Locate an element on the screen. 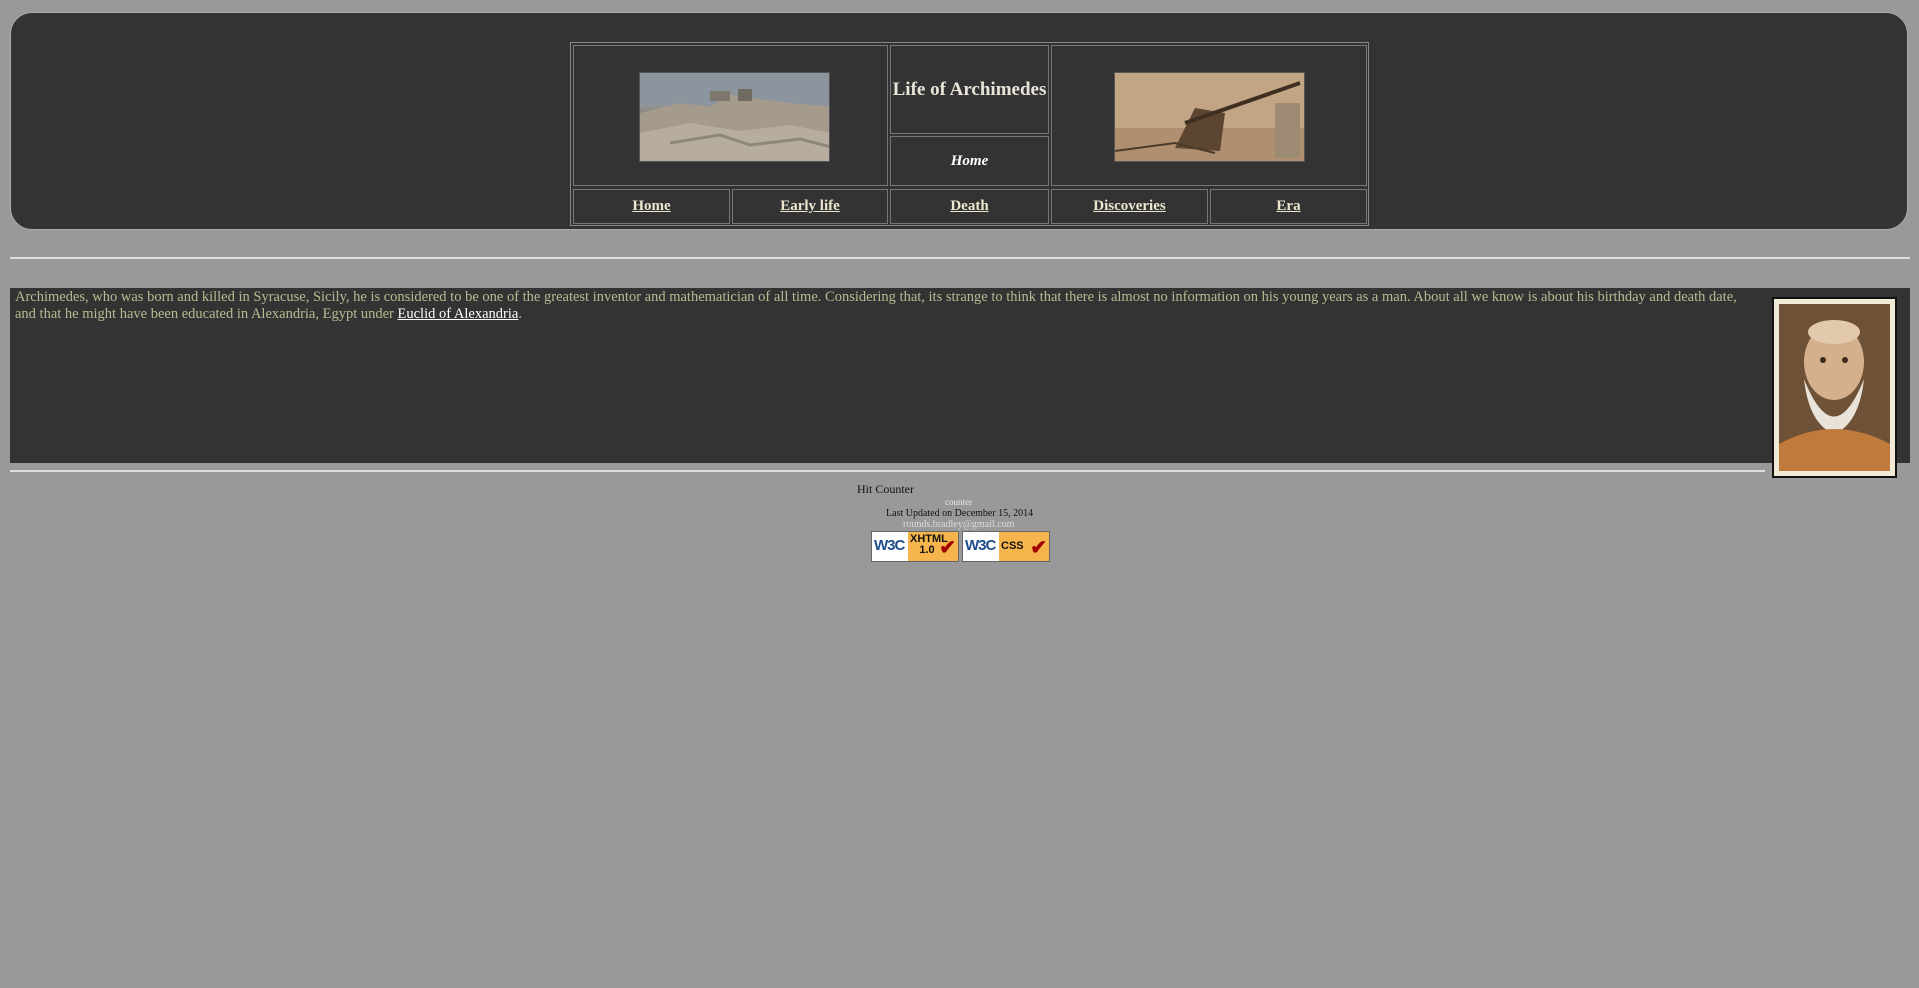 This screenshot has height=988, width=1919. css-badge-label: CSS is located at coordinates (1012, 546).